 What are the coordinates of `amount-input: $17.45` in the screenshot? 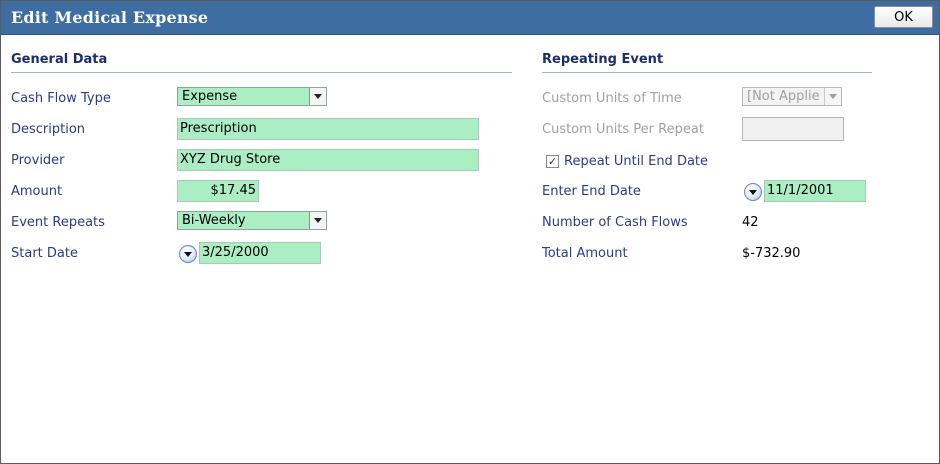 It's located at (218, 191).